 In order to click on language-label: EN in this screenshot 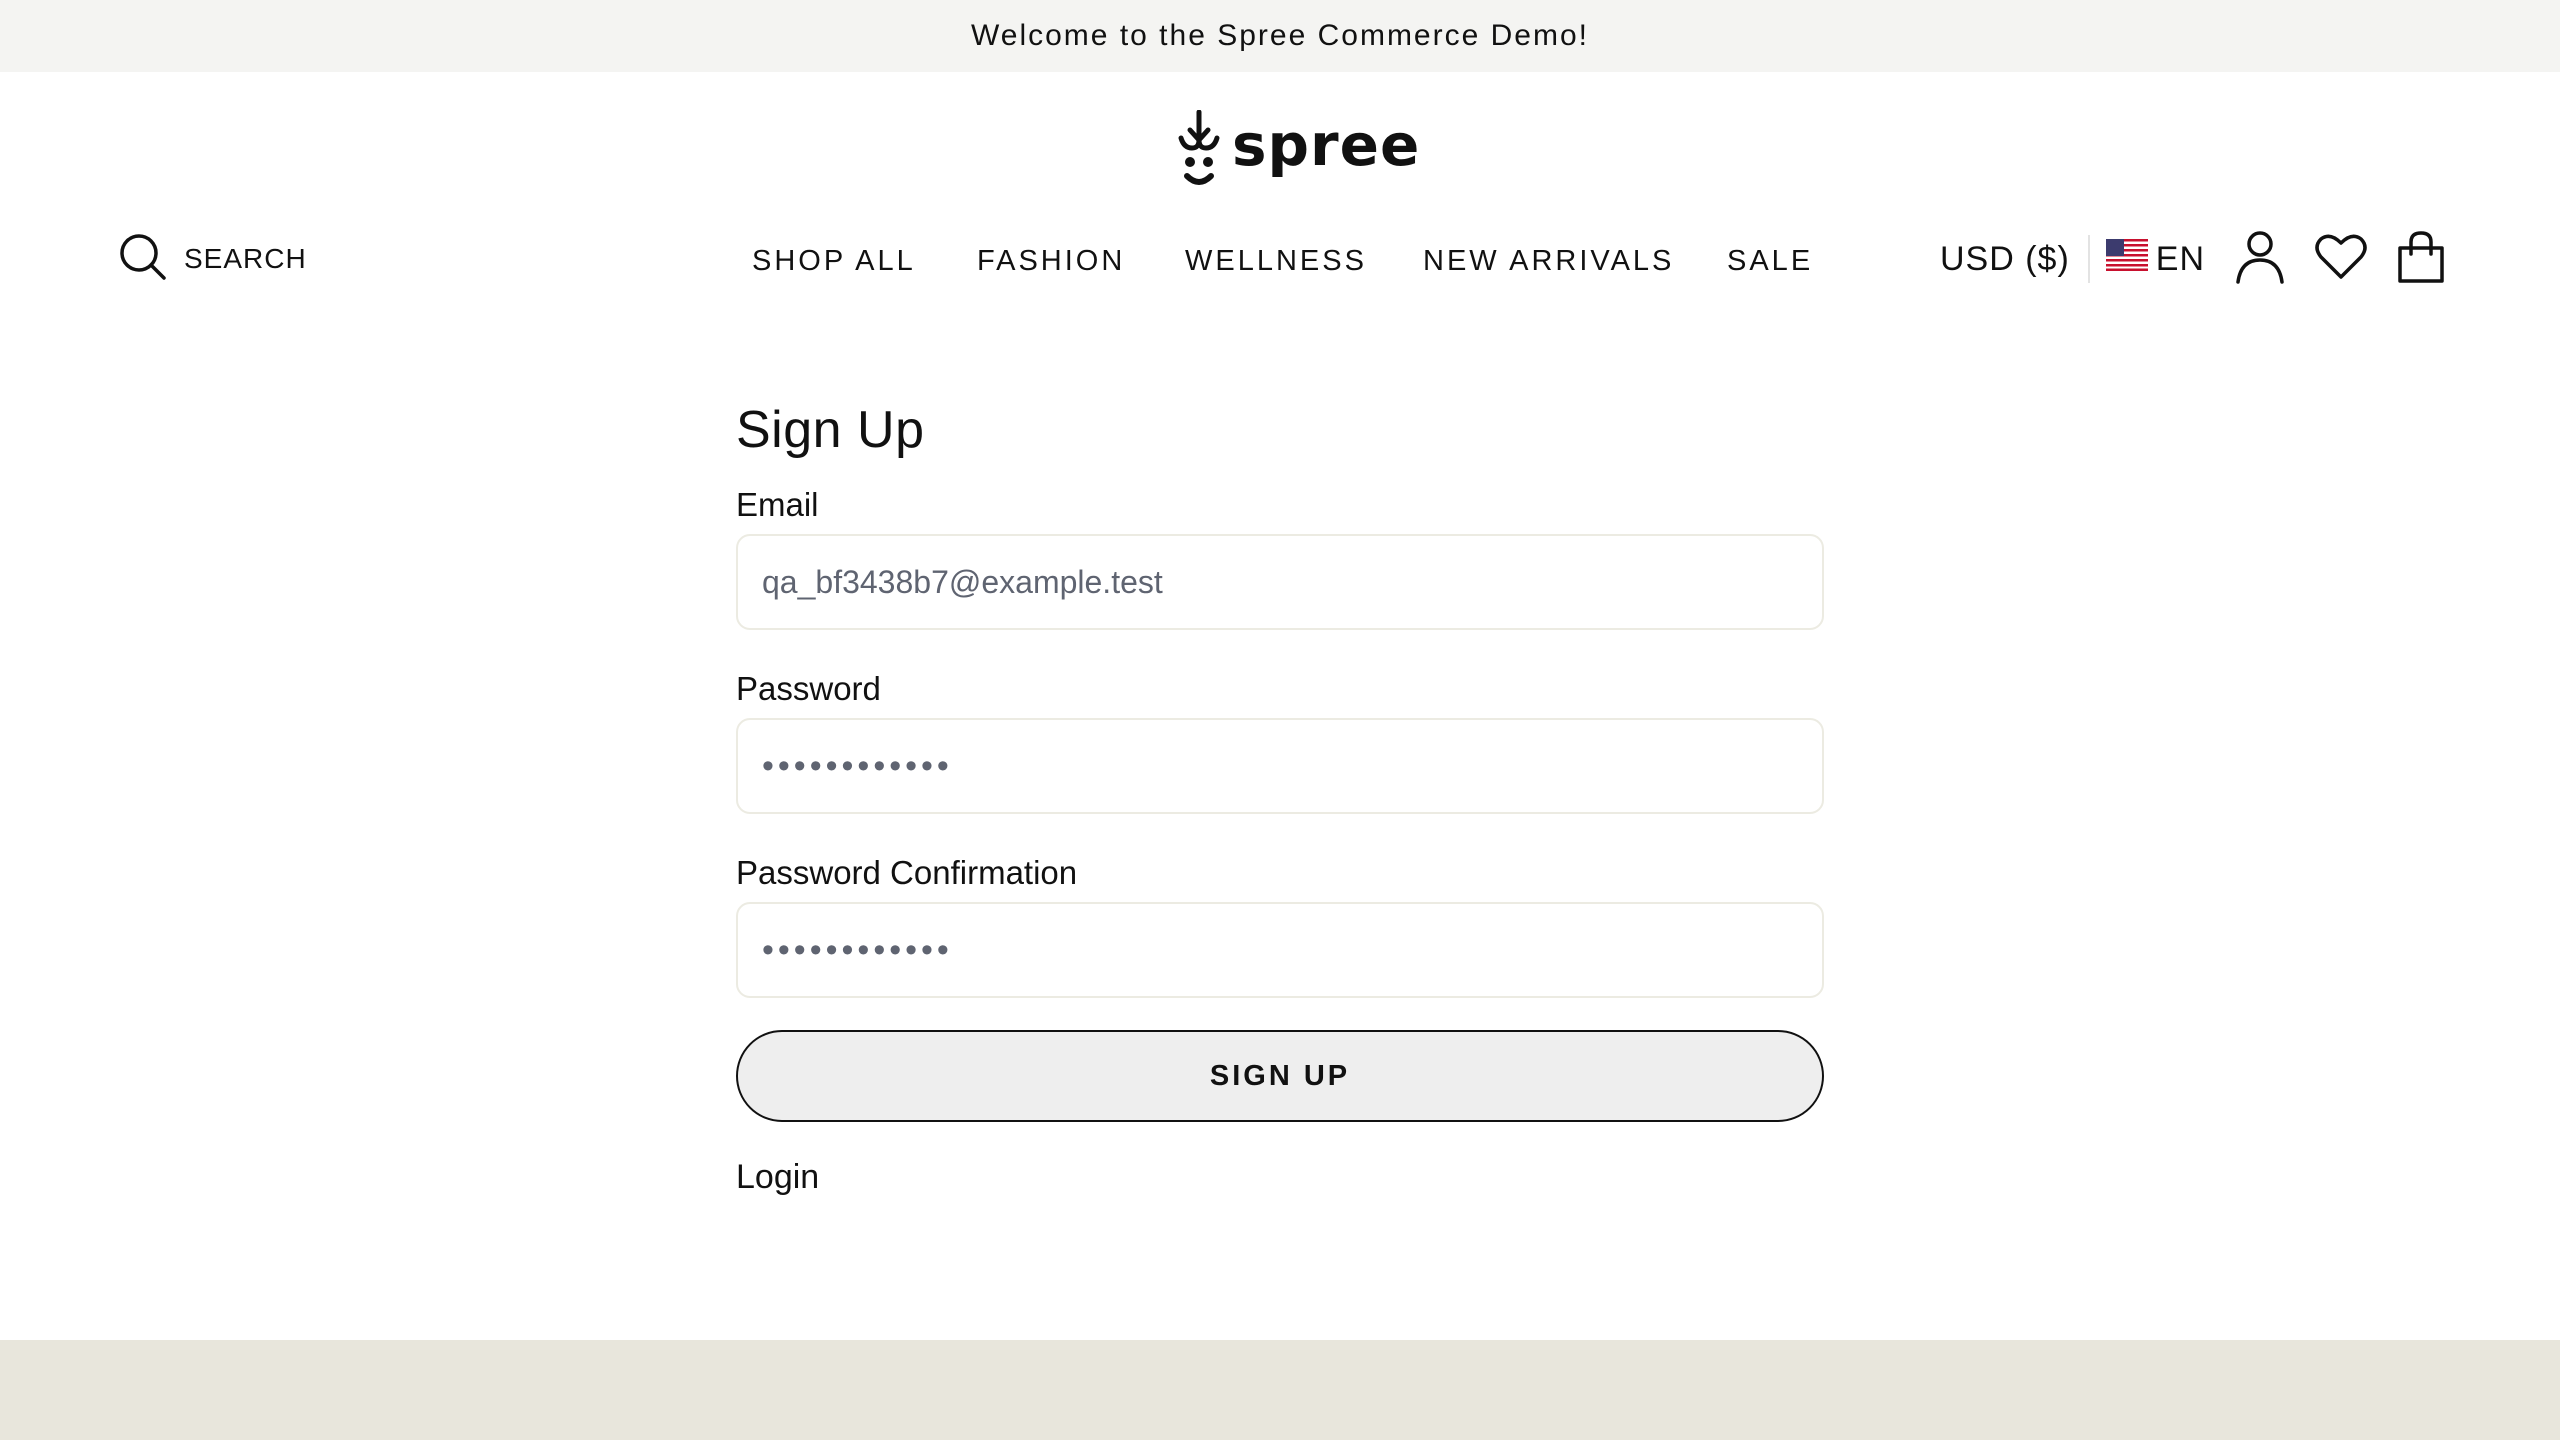, I will do `click(2180, 258)`.